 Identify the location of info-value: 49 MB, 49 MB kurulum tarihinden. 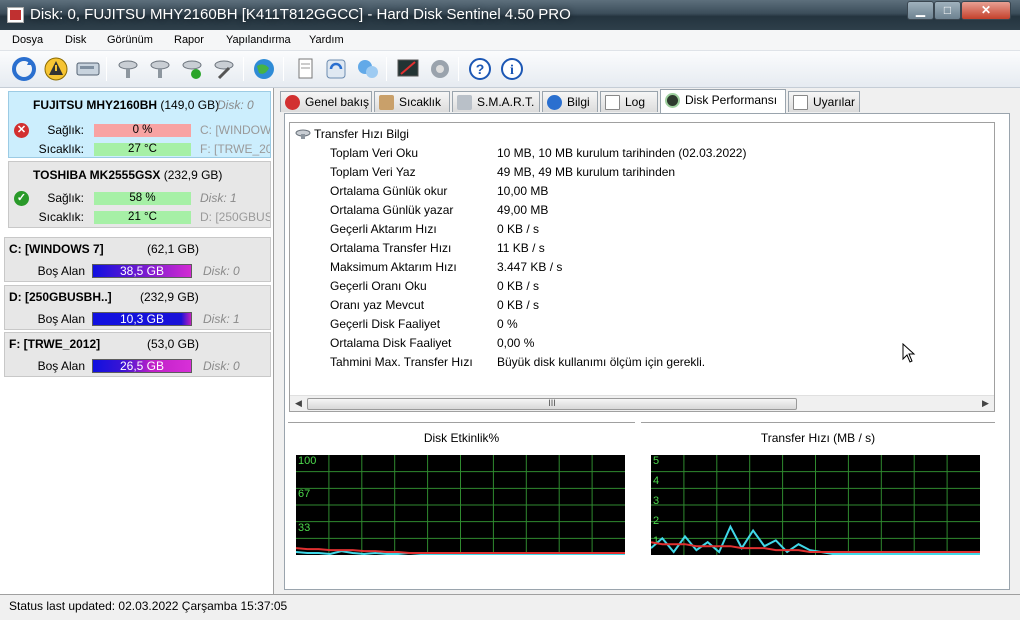
(586, 172).